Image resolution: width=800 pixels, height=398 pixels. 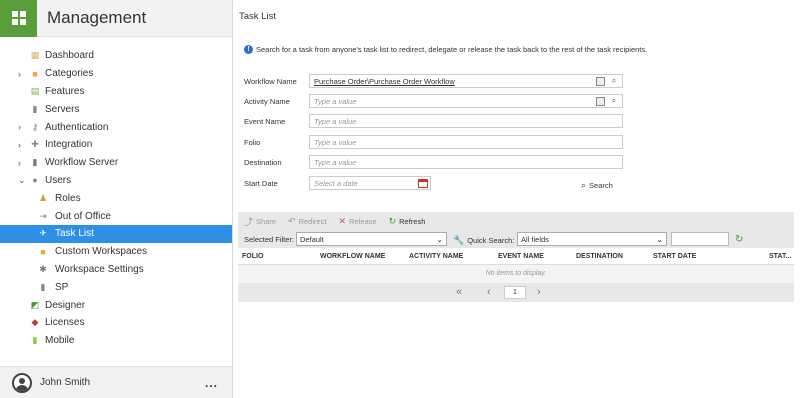 What do you see at coordinates (466, 81) in the screenshot?
I see `workflow-name-field: Purchase Order\Purchase Order Workflow` at bounding box center [466, 81].